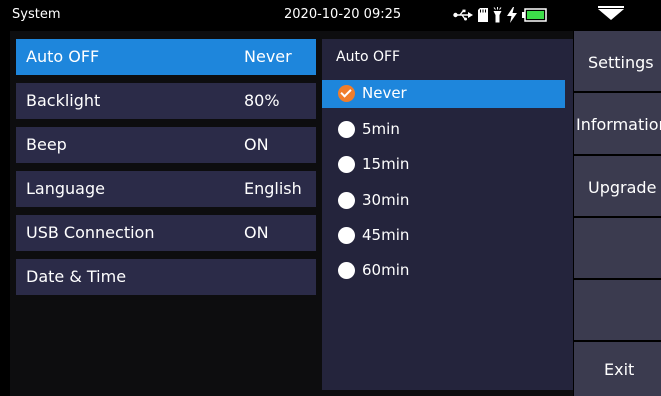 The height and width of the screenshot is (396, 661). What do you see at coordinates (617, 61) in the screenshot?
I see `settings-button: Settings` at bounding box center [617, 61].